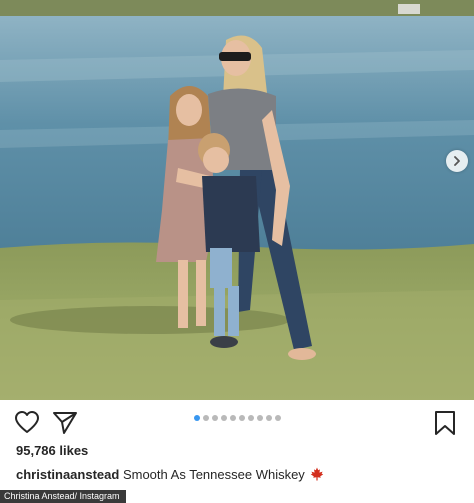 The width and height of the screenshot is (474, 503). I want to click on share-button, so click(65, 423).